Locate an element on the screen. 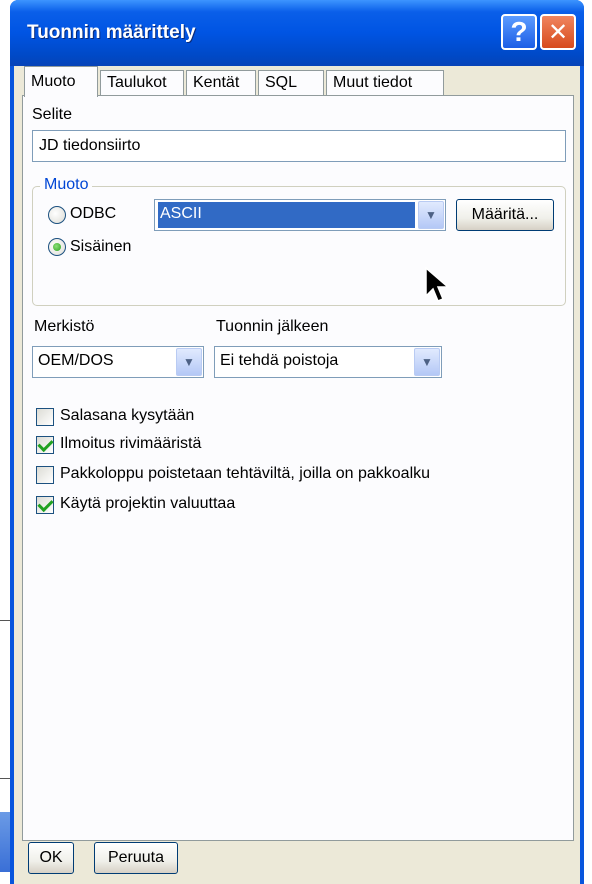 The width and height of the screenshot is (592, 884). tab-muut-tiedot: Muut tiedot is located at coordinates (385, 83).